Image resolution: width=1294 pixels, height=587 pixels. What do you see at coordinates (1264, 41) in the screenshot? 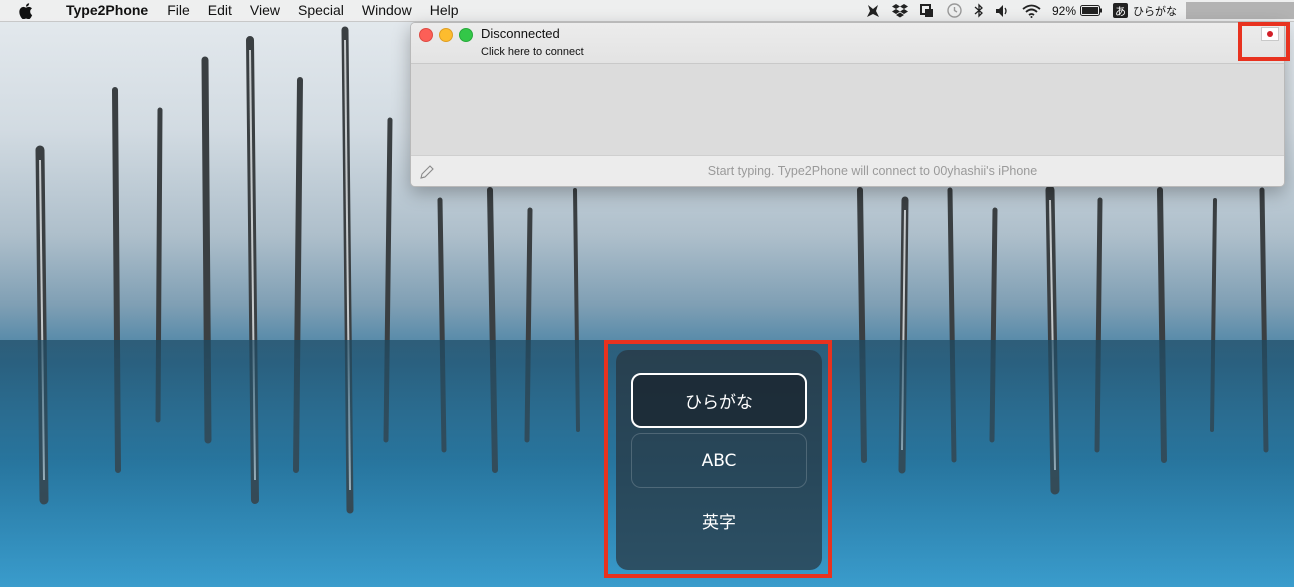
I see `highlight-flag-button` at bounding box center [1264, 41].